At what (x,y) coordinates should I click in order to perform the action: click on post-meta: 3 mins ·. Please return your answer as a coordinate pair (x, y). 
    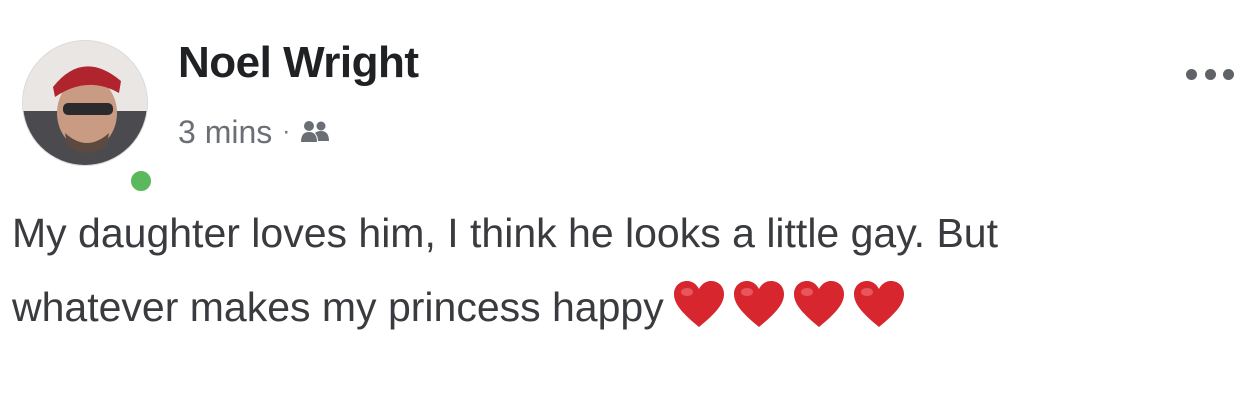
    Looking at the image, I should click on (254, 132).